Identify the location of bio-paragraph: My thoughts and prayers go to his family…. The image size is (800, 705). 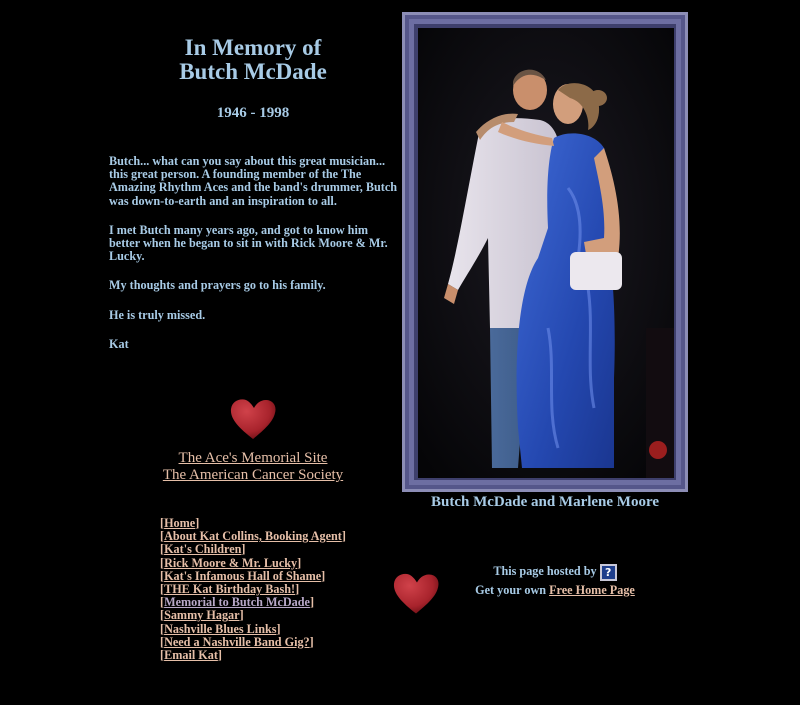
(217, 285).